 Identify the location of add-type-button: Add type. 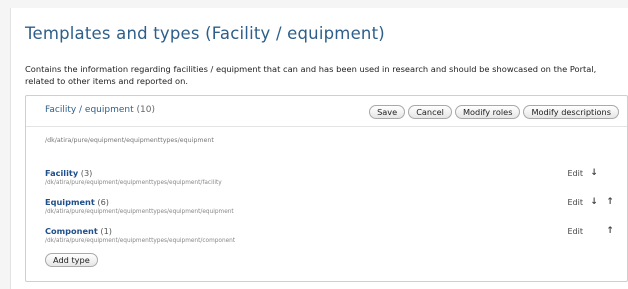
(71, 260).